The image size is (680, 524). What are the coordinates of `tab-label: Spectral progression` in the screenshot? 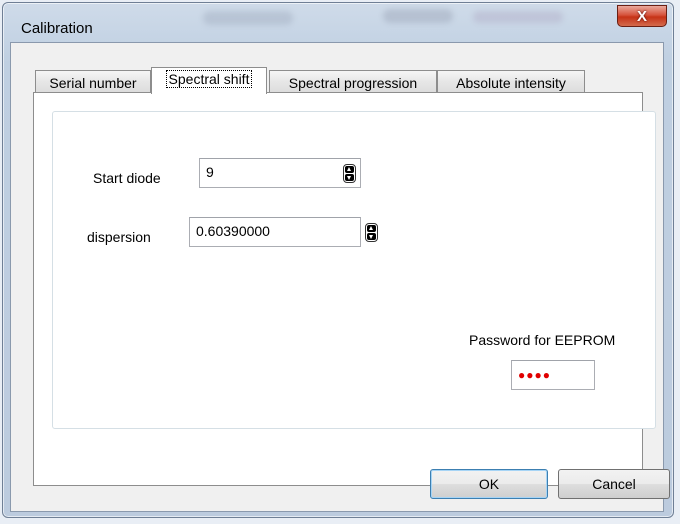 It's located at (353, 83).